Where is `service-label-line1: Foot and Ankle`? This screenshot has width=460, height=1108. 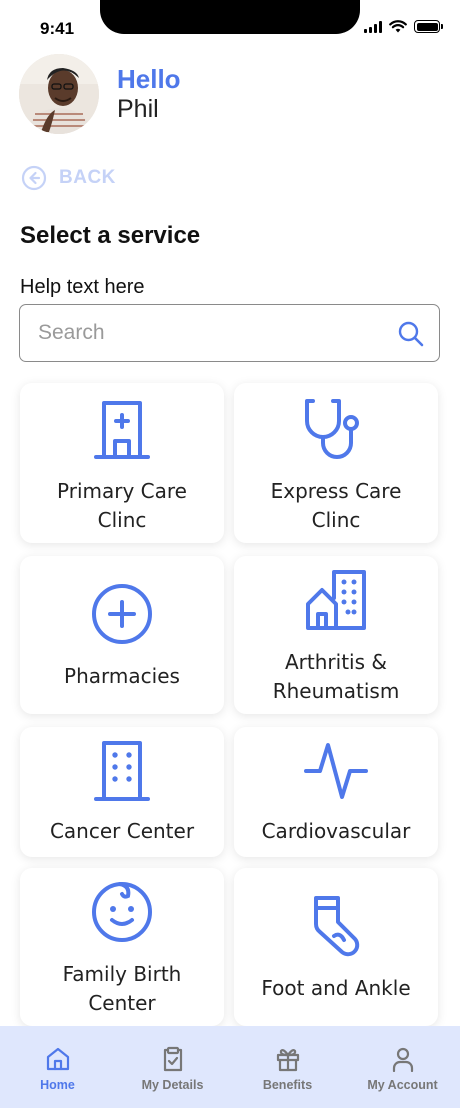
service-label-line1: Foot and Ankle is located at coordinates (336, 988).